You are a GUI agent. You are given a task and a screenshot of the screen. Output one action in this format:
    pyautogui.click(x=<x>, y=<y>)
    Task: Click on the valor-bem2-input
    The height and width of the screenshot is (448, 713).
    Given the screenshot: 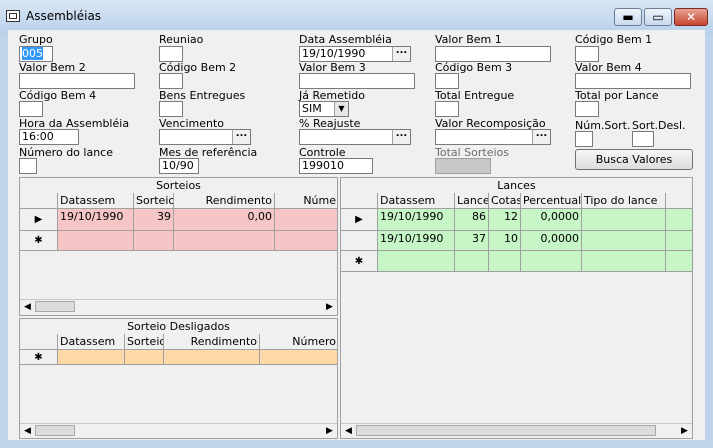 What is the action you would take?
    pyautogui.click(x=77, y=81)
    